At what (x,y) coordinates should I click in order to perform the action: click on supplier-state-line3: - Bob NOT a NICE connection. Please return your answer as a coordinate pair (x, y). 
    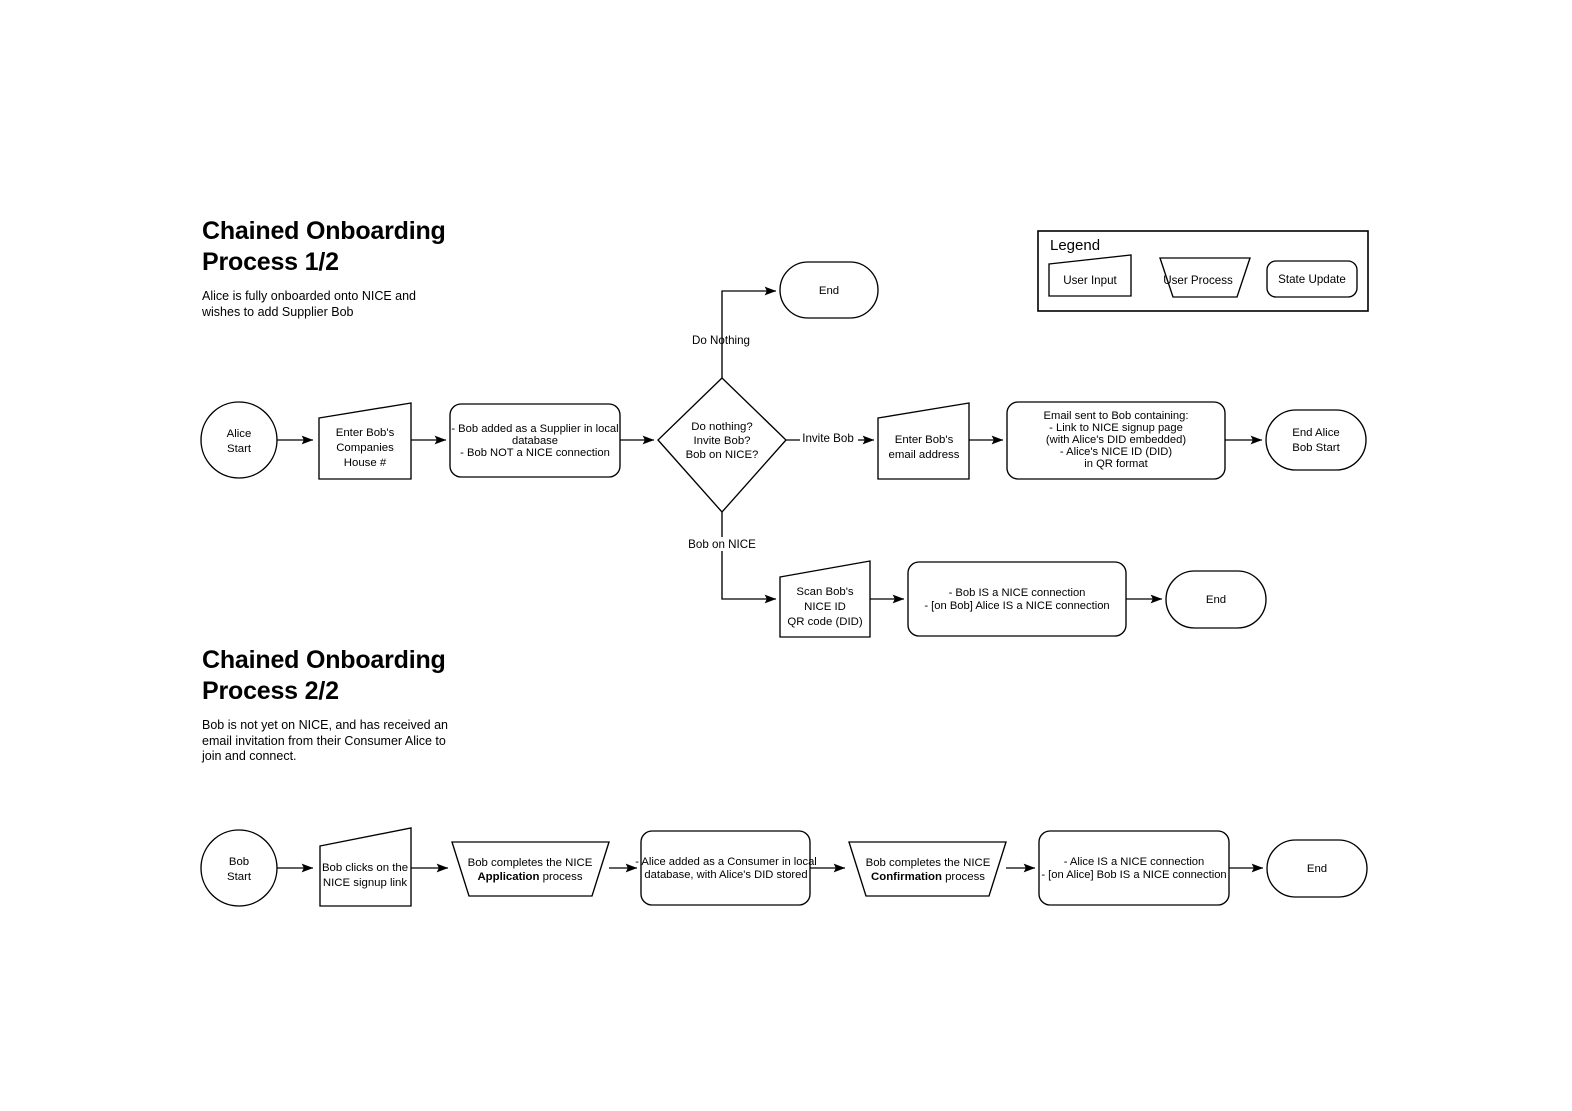
    Looking at the image, I should click on (535, 453).